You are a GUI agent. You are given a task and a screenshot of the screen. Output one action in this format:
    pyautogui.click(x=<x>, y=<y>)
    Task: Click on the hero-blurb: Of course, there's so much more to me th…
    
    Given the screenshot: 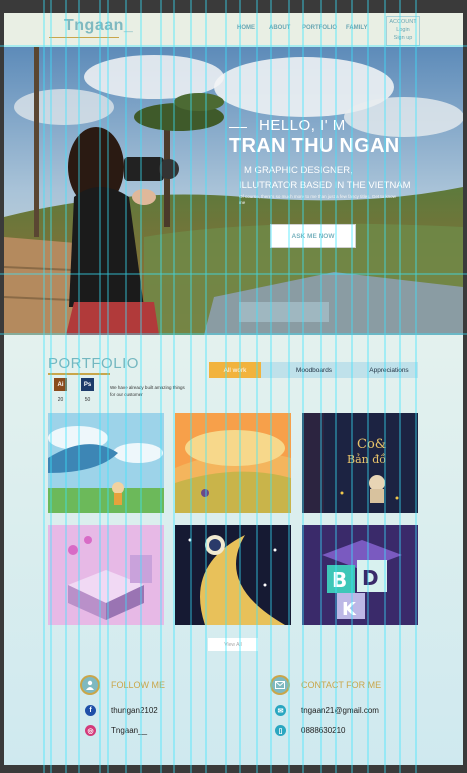 What is the action you would take?
    pyautogui.click(x=317, y=199)
    